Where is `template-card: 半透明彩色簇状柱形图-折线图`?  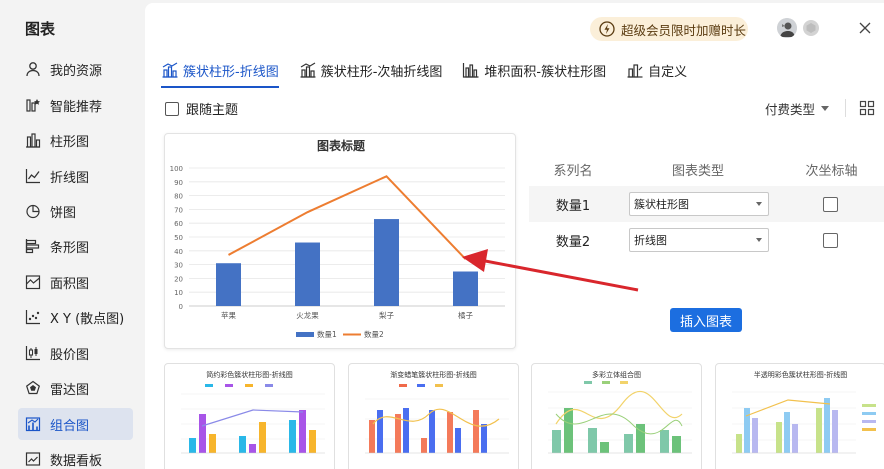
template-card: 半透明彩色簇状柱形图-折线图 is located at coordinates (799, 416).